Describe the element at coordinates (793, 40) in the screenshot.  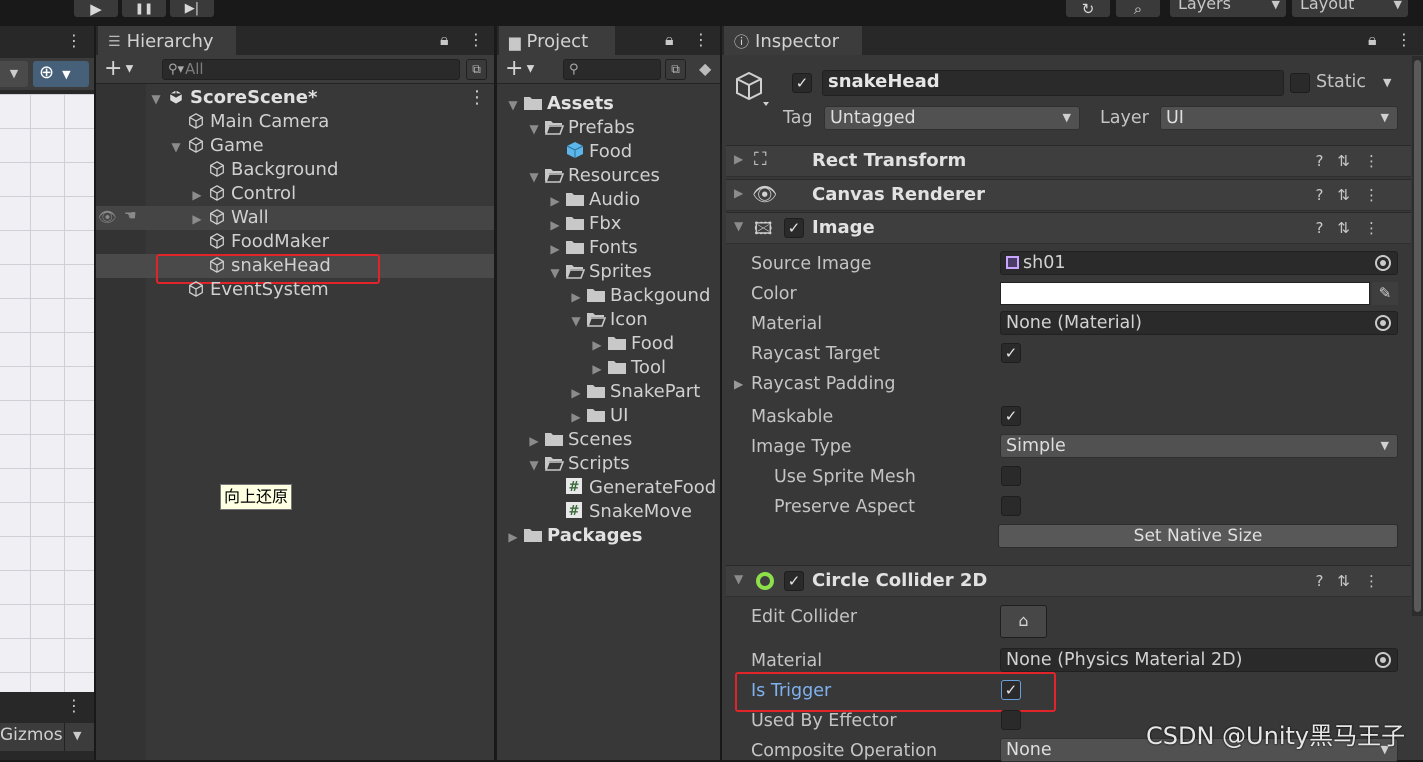
I see `tab-inspector: ⓘ Inspector` at that location.